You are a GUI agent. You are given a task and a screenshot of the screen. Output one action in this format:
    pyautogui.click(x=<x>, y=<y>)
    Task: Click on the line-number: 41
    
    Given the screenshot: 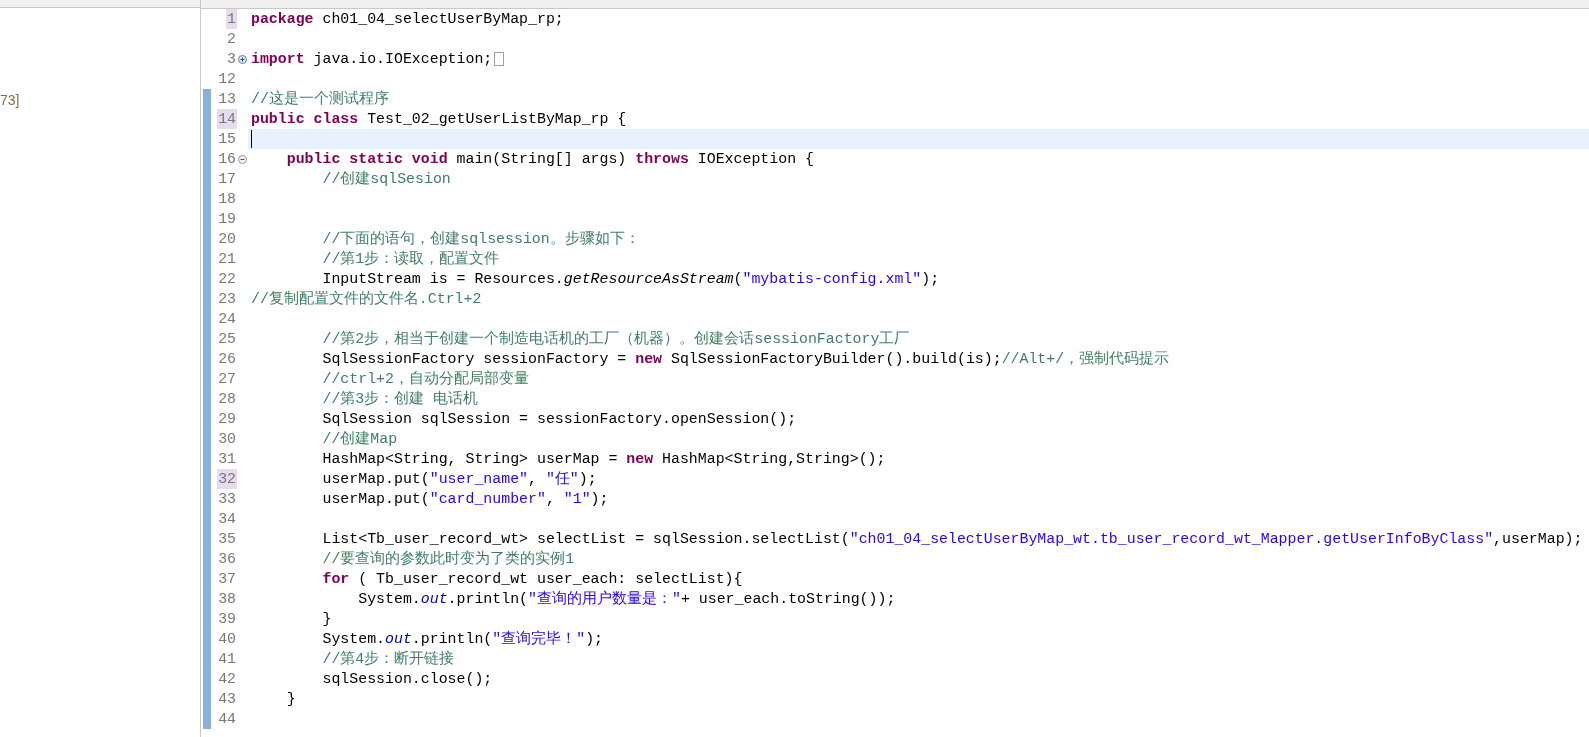 What is the action you would take?
    pyautogui.click(x=227, y=659)
    